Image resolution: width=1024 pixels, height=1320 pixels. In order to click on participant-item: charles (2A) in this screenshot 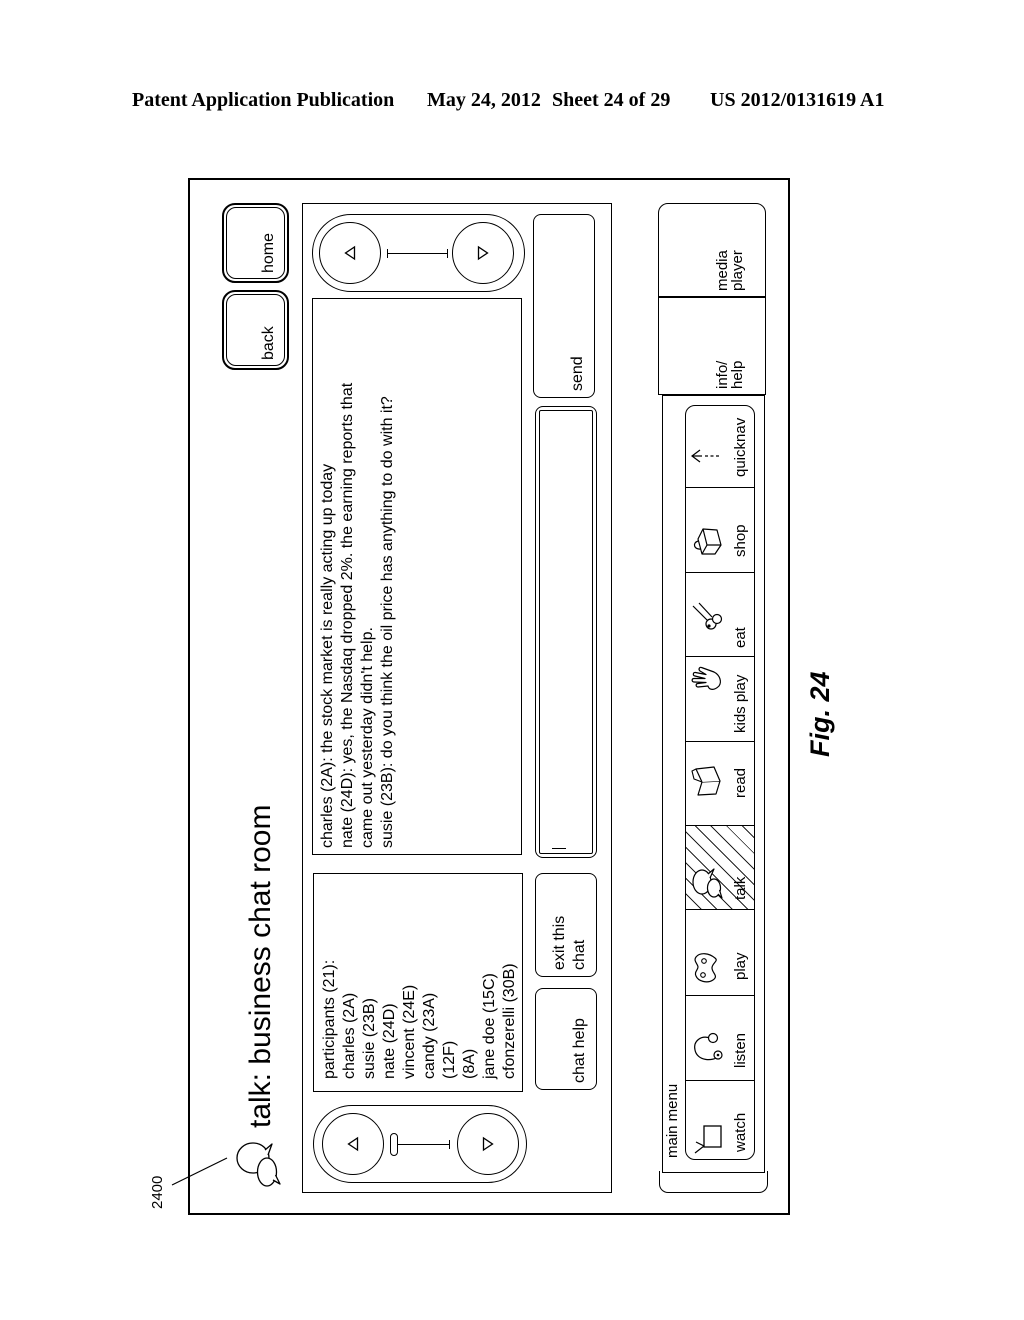, I will do `click(350, 976)`.